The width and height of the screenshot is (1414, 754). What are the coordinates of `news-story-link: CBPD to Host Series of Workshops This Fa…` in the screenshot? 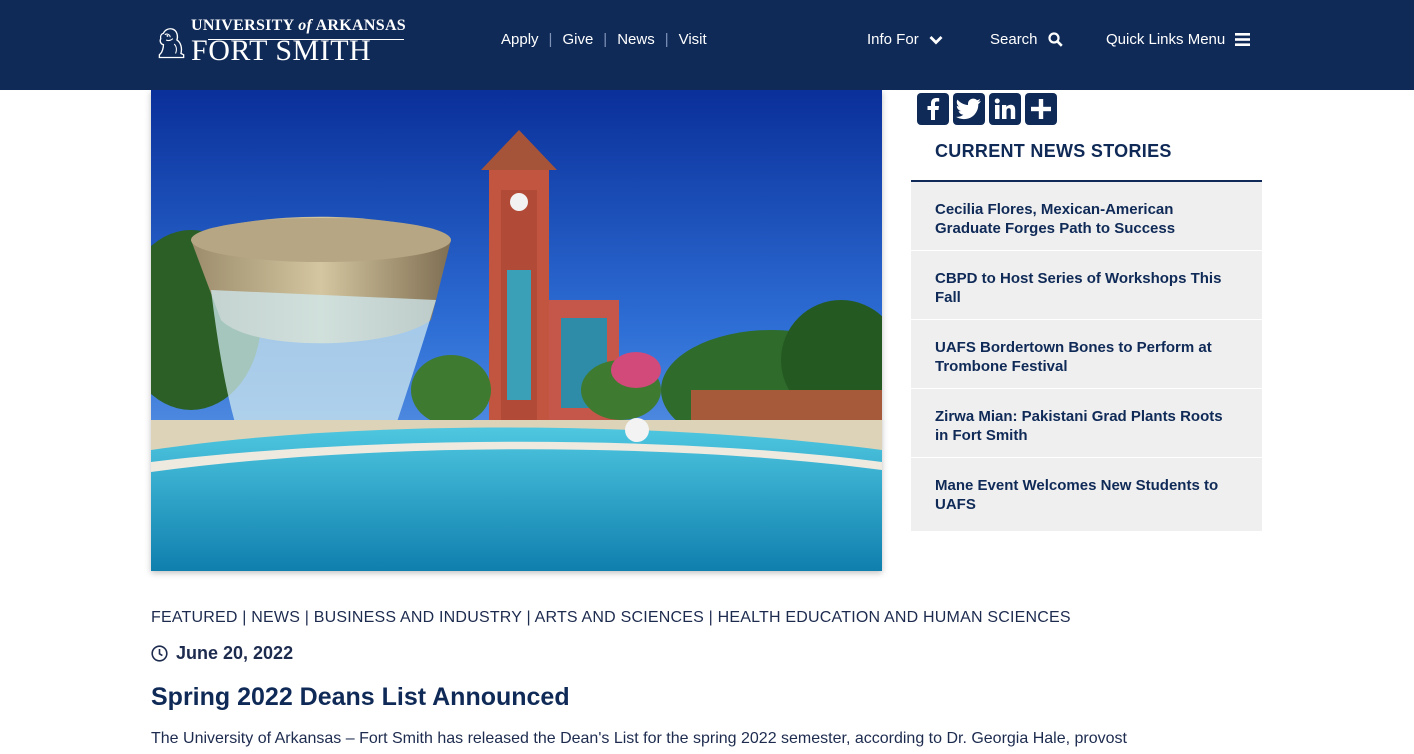 It's located at (1086, 288).